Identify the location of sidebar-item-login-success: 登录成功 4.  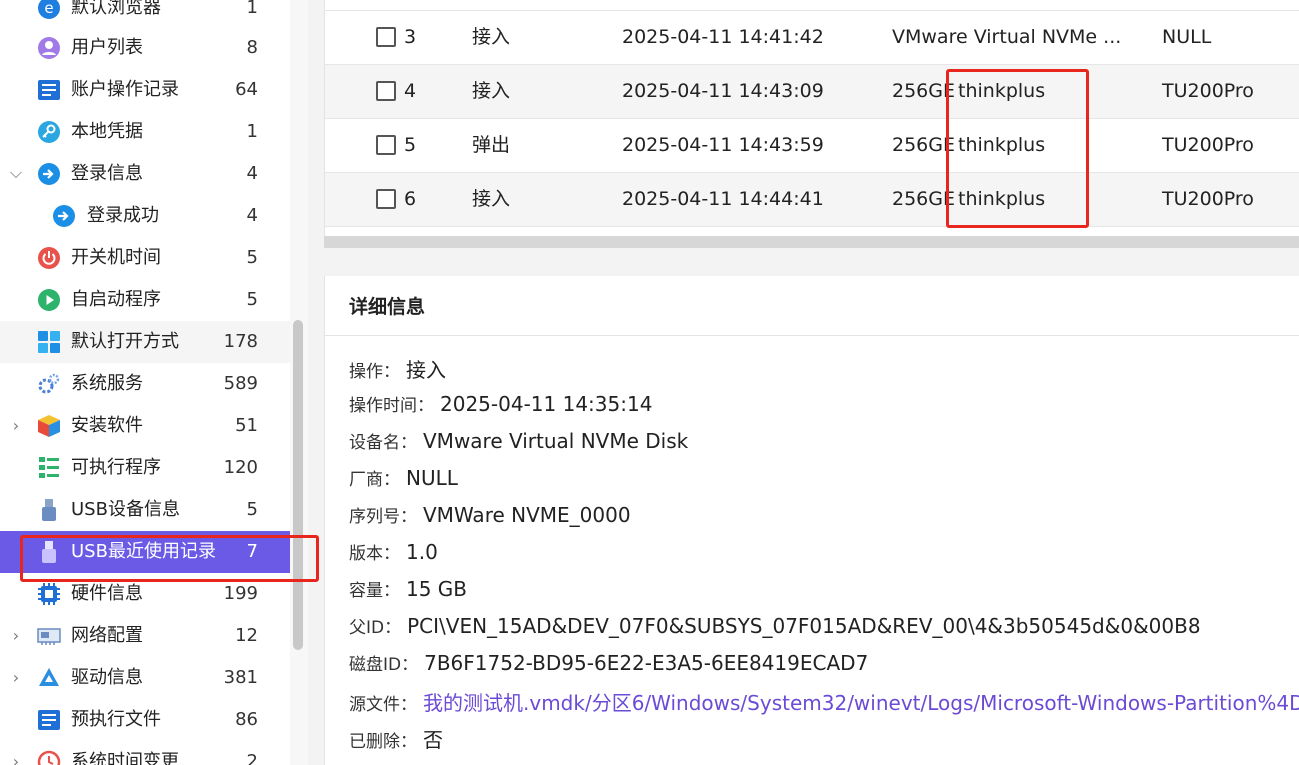
(145, 216).